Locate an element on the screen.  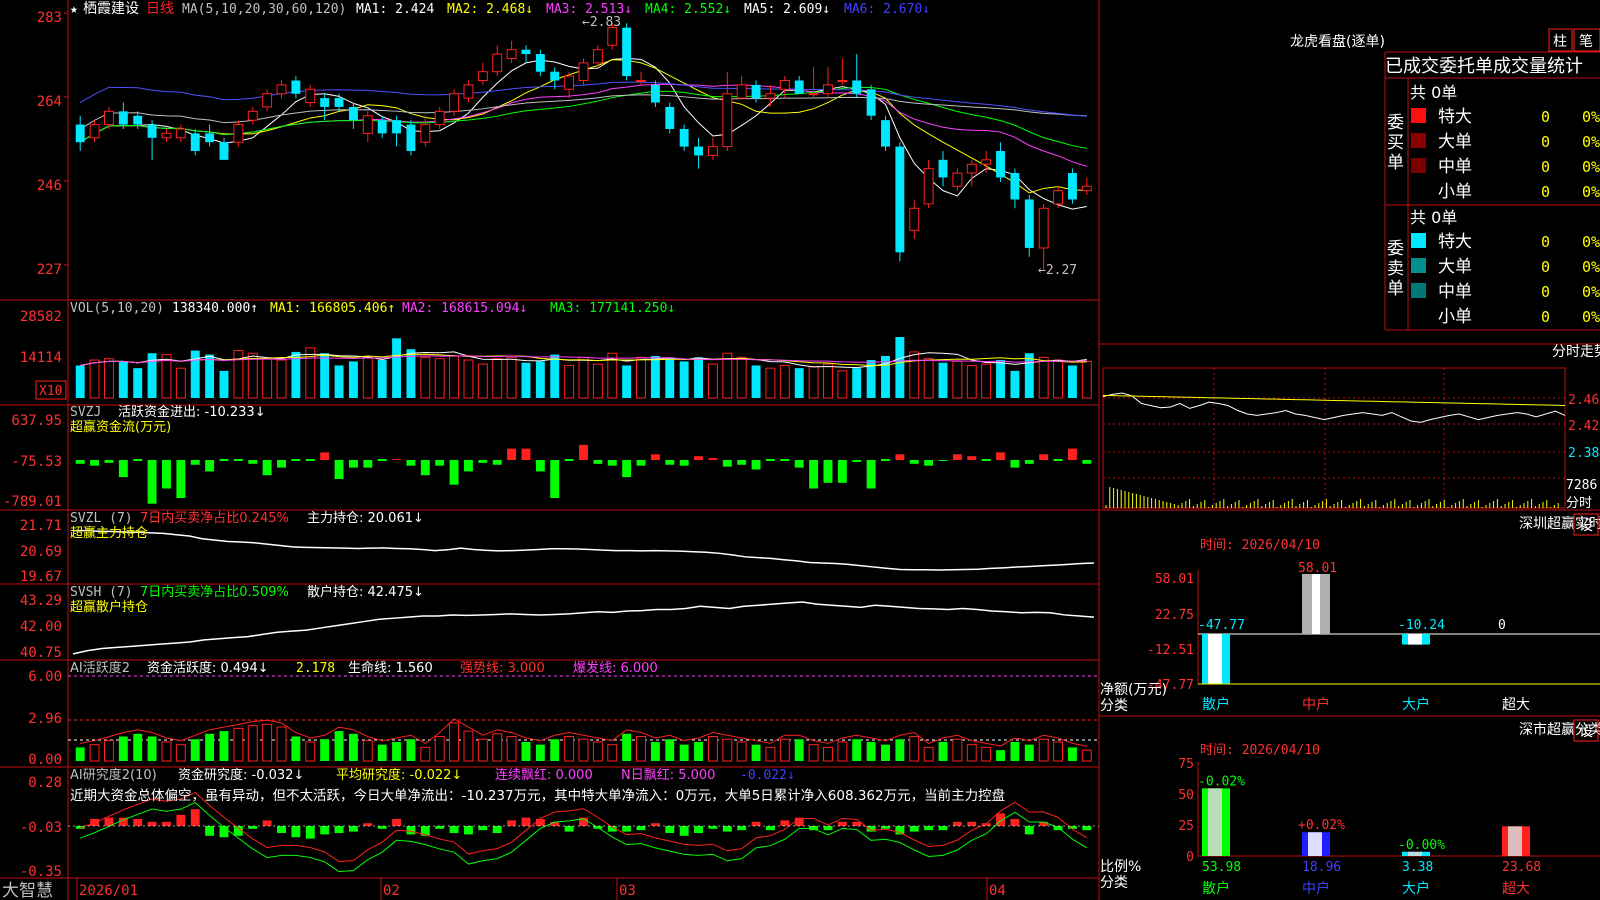
ai-activity-panel is located at coordinates (583, 718).